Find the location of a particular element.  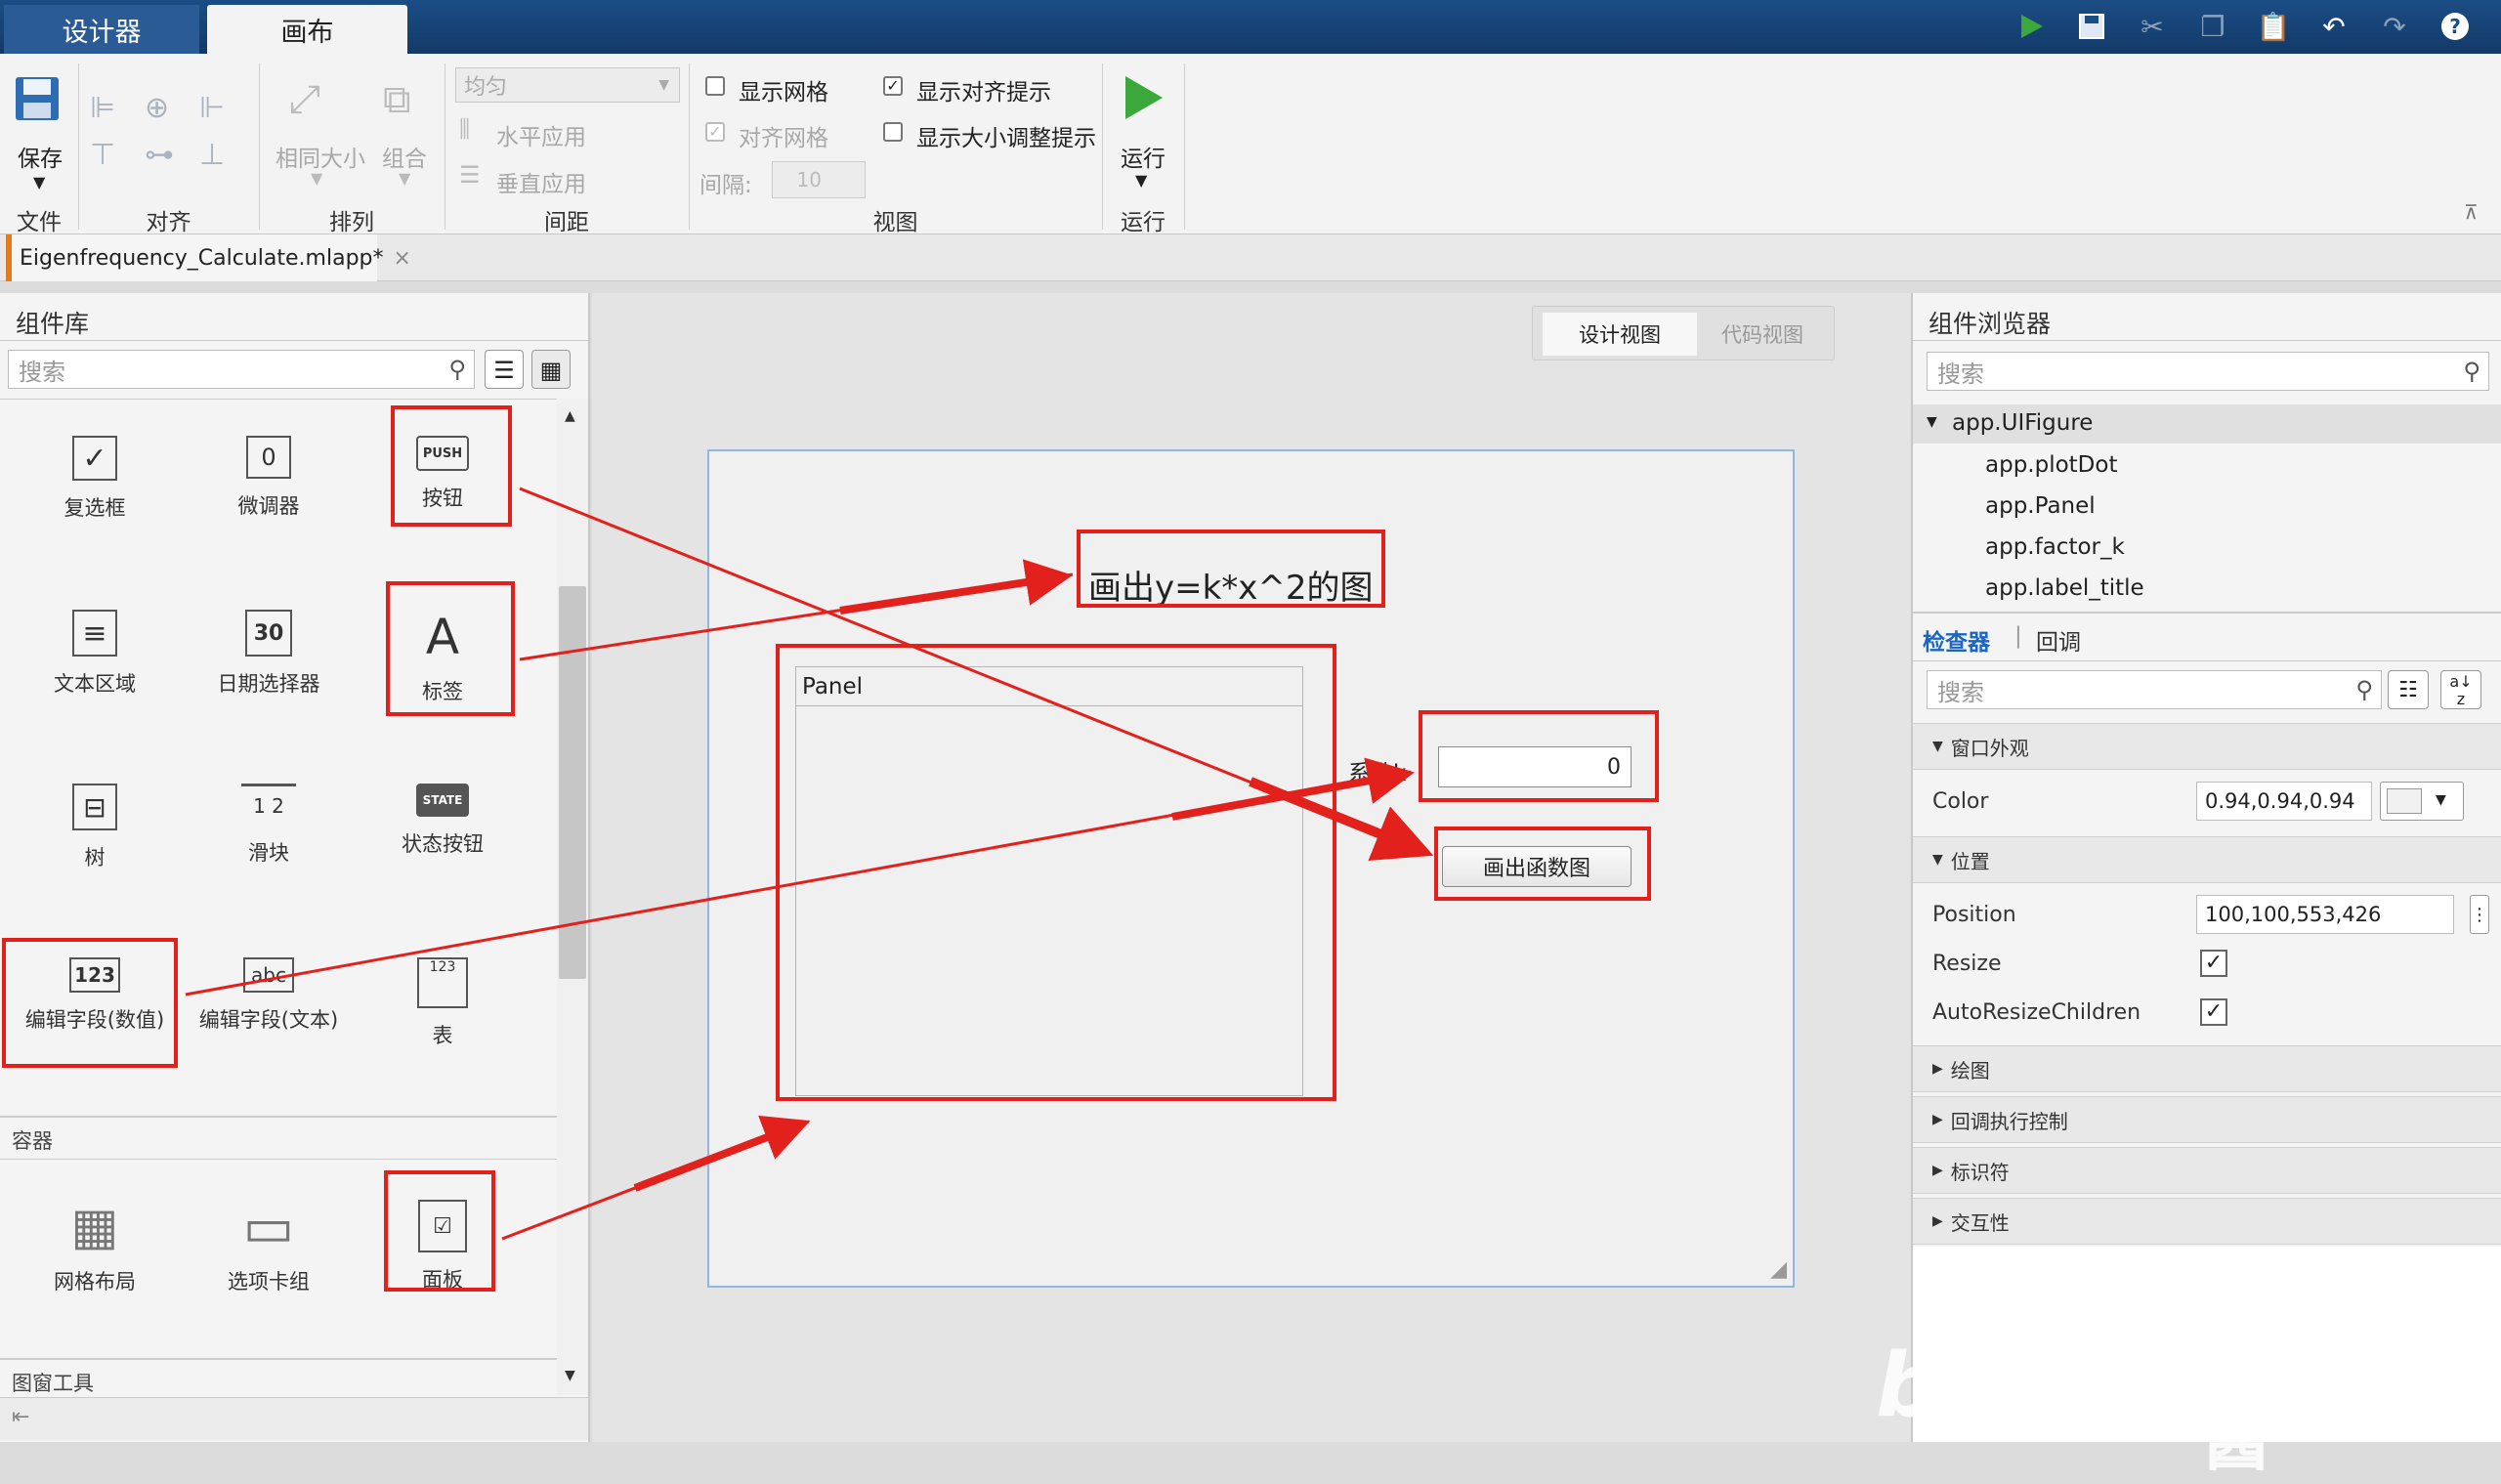

annotation-box-panel-canvas is located at coordinates (1056, 872).